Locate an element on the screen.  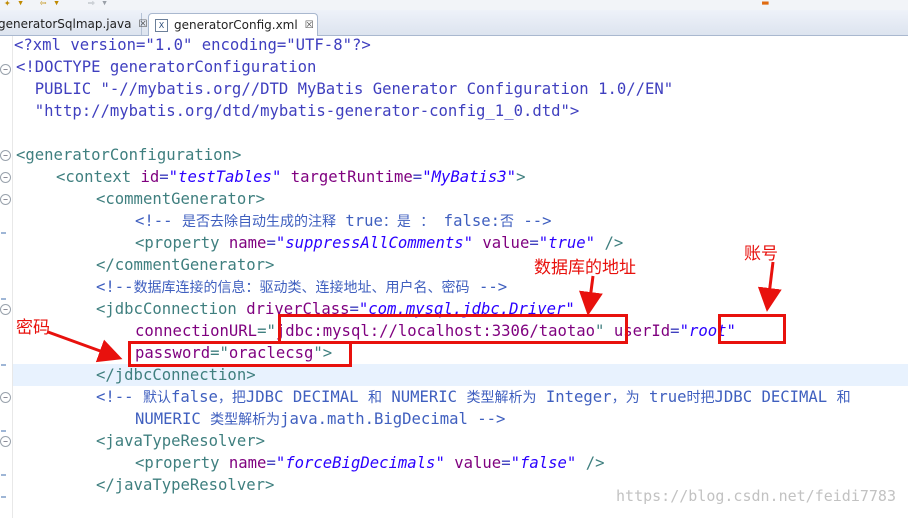
tab-generator-sqlmap-java: generatorSqlmap.java ☒ is located at coordinates (73, 24).